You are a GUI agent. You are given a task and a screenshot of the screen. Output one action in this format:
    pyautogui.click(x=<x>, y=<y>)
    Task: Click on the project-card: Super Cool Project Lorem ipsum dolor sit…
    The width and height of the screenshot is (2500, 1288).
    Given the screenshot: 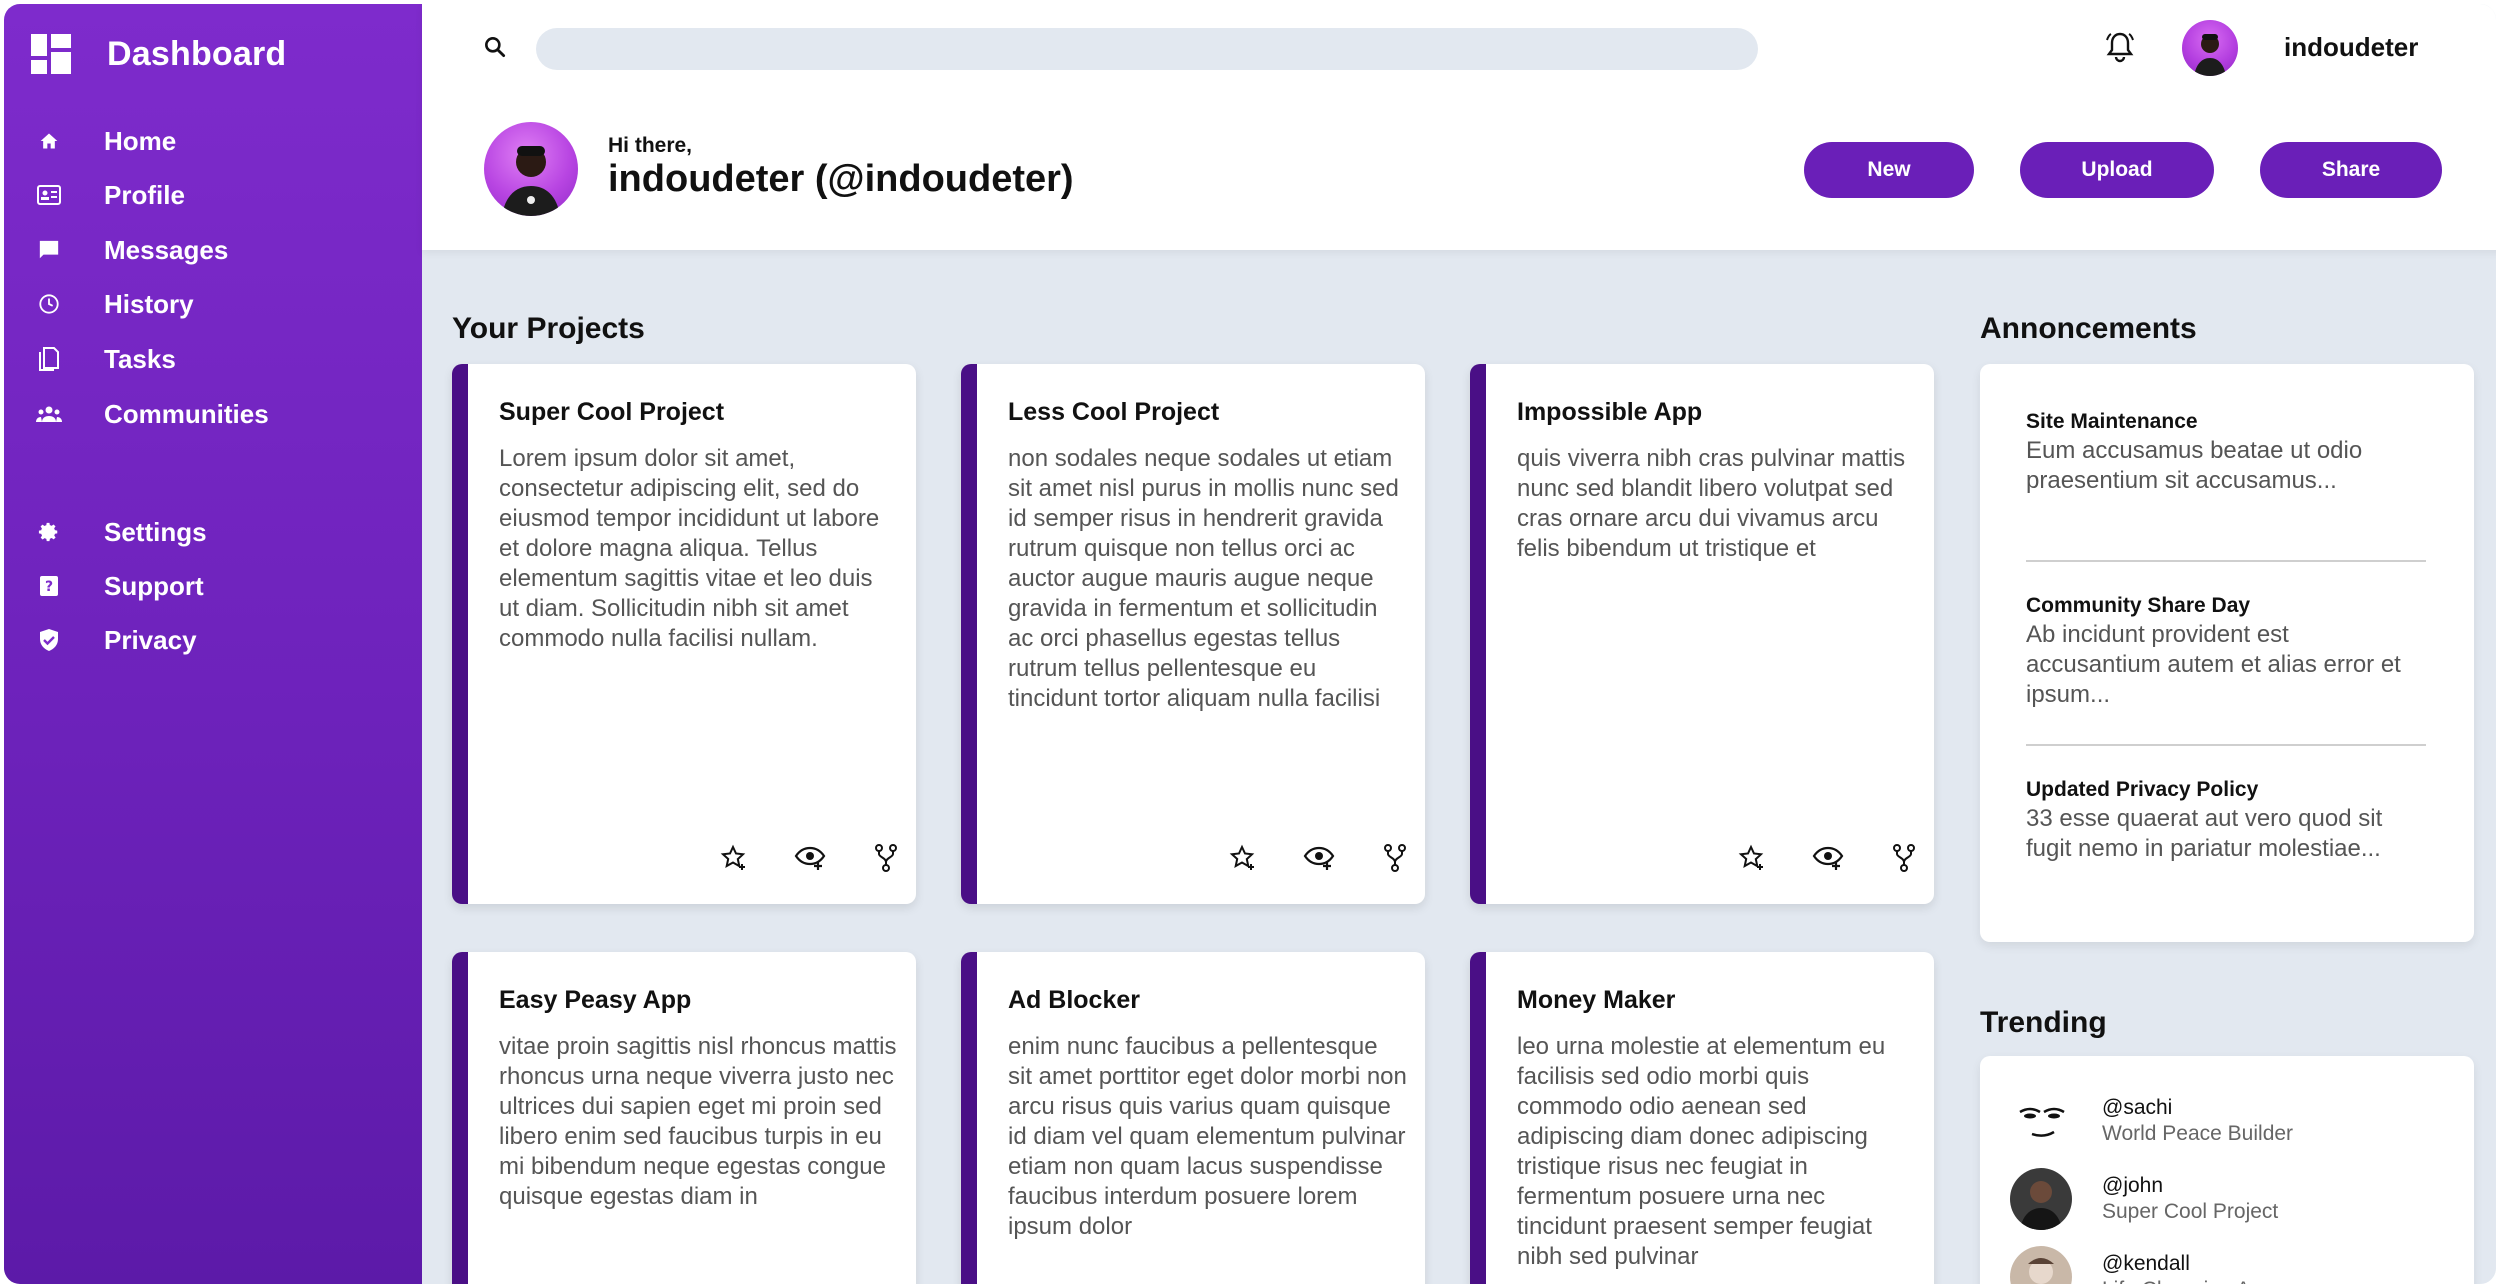 What is the action you would take?
    pyautogui.click(x=684, y=634)
    